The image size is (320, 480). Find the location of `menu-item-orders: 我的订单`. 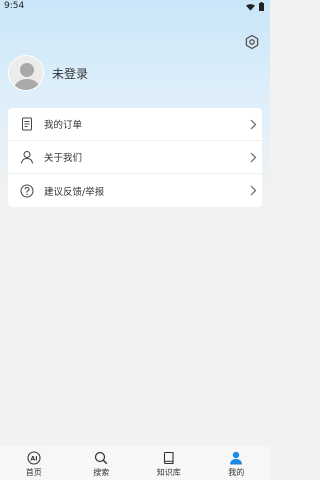

menu-item-orders: 我的订单 is located at coordinates (135, 124).